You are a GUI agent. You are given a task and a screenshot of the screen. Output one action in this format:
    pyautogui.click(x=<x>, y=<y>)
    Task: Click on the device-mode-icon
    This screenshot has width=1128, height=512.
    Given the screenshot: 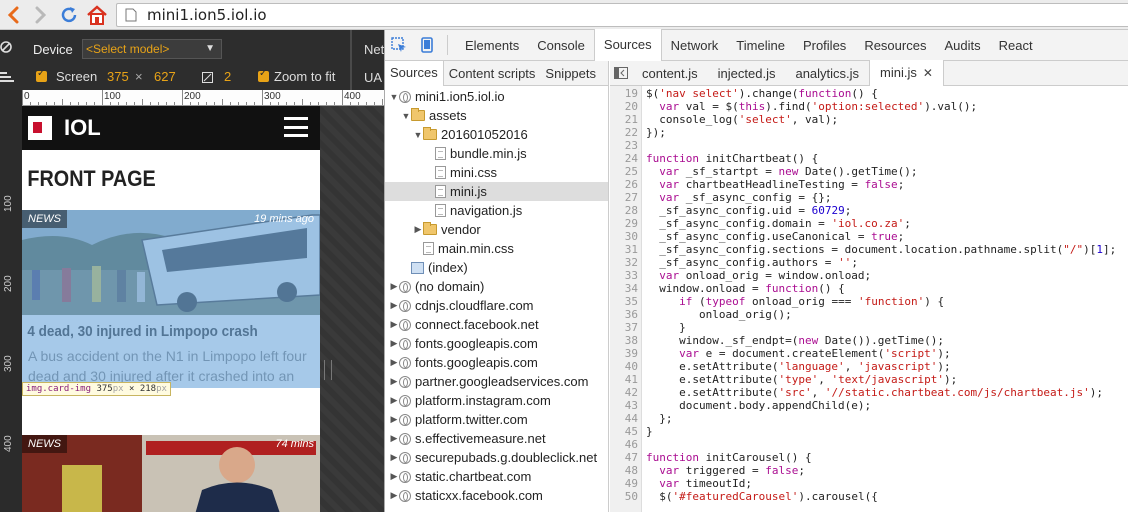 What is the action you would take?
    pyautogui.click(x=427, y=45)
    